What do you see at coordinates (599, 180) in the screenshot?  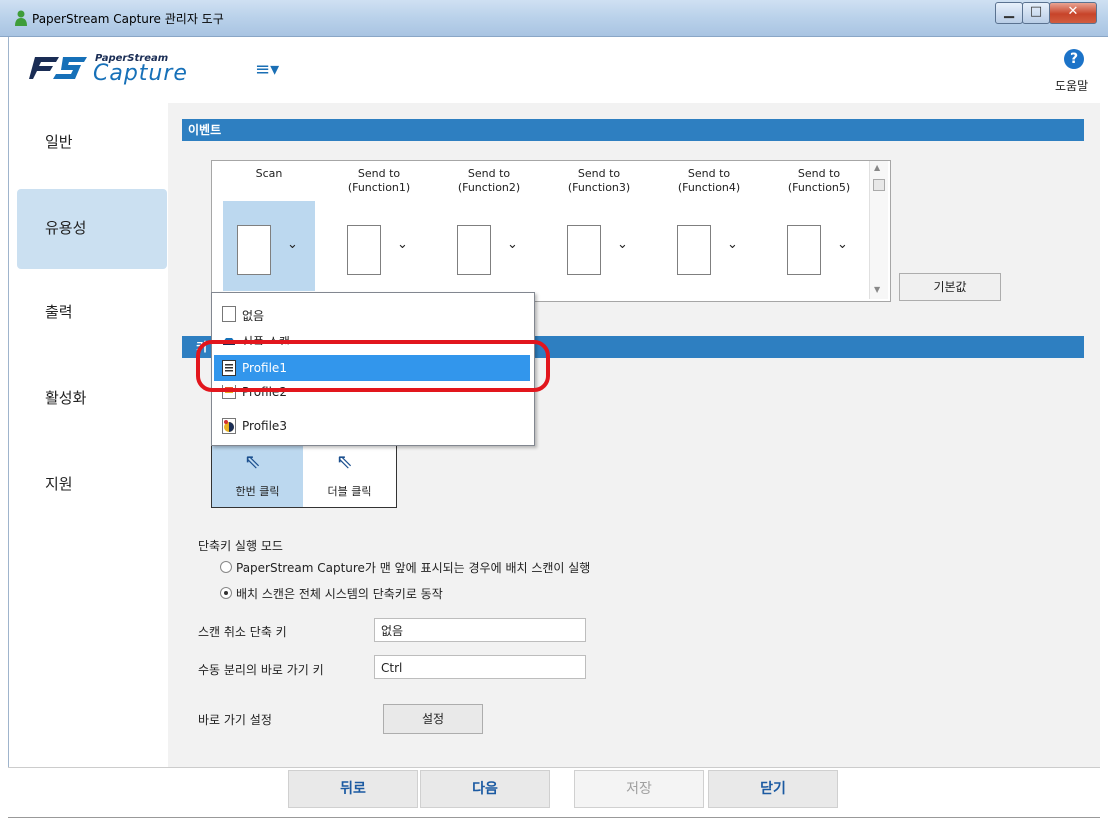 I see `event-label: Send to (Function3)` at bounding box center [599, 180].